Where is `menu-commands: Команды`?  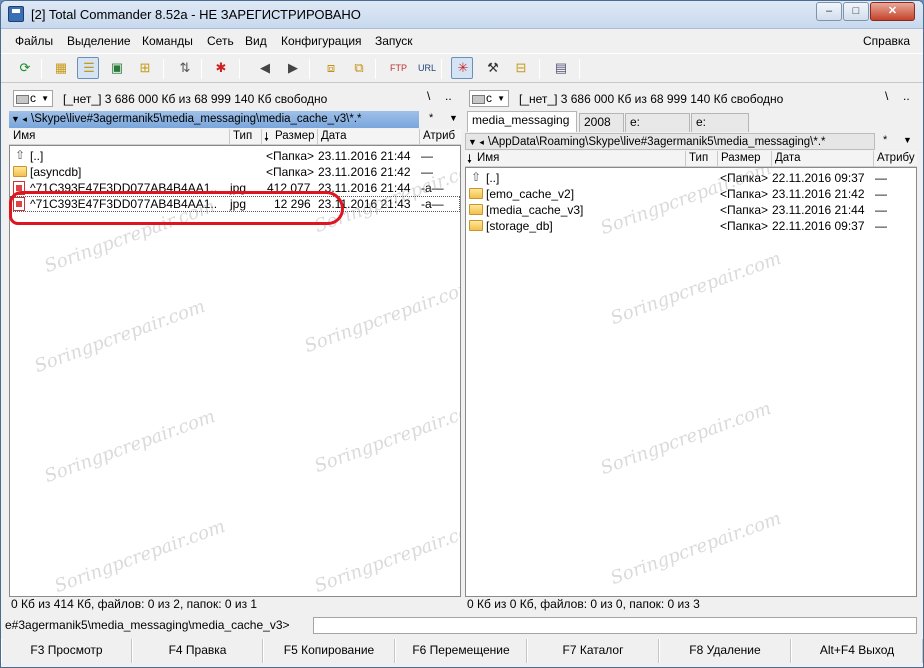
menu-commands: Команды is located at coordinates (167, 41).